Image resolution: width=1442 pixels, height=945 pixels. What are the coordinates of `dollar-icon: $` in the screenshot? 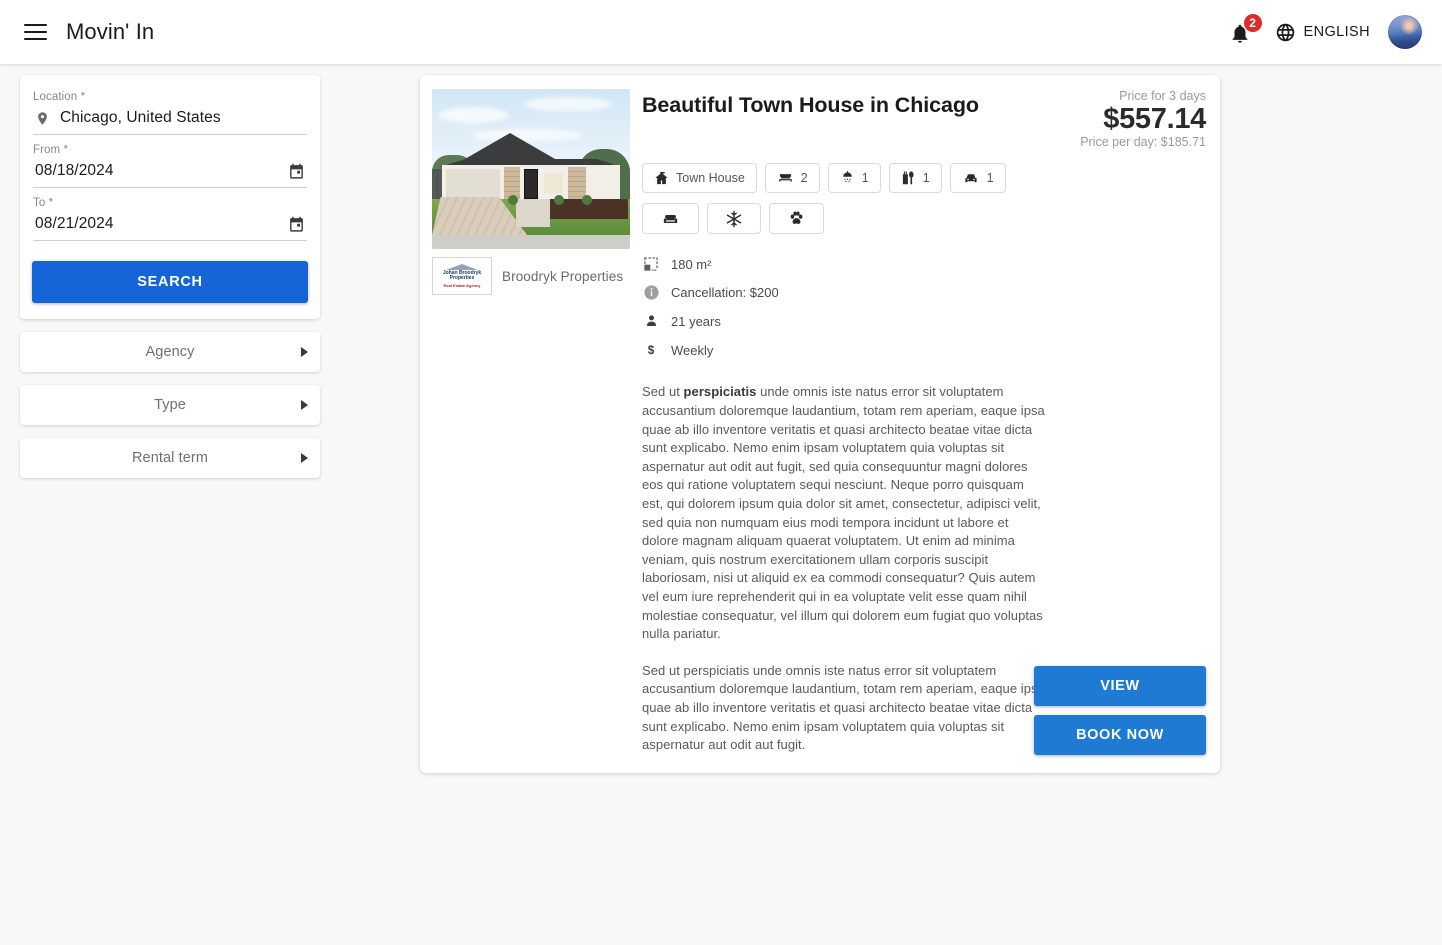 It's located at (651, 350).